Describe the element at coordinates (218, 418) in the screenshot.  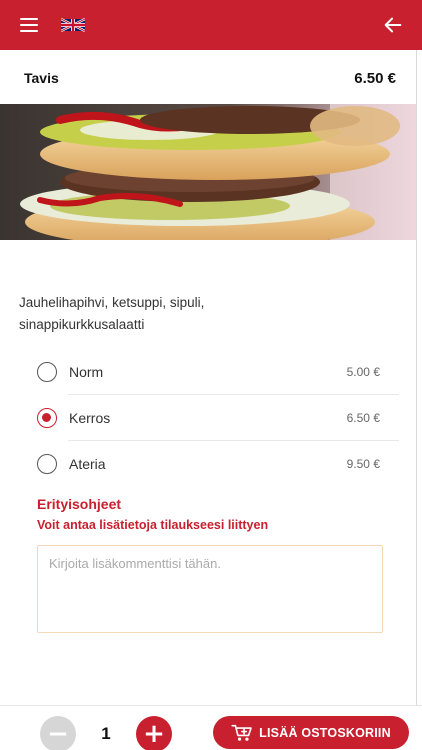
I see `option-kerros: Kerros 6.50 €` at that location.